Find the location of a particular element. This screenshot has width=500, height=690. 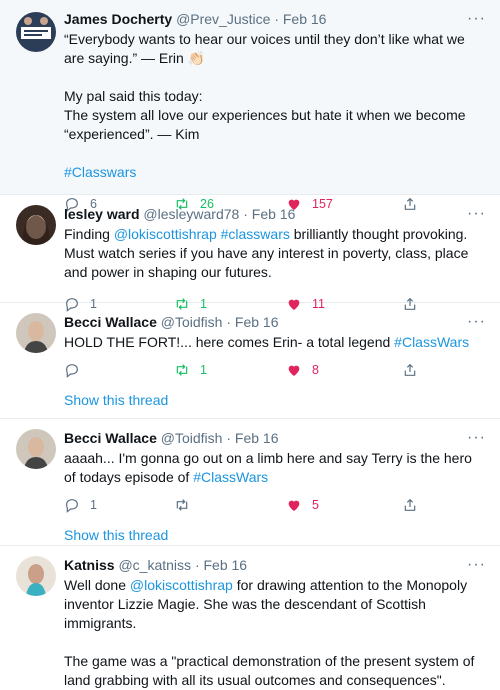

author-handle: @lesleyward78 is located at coordinates (191, 214).